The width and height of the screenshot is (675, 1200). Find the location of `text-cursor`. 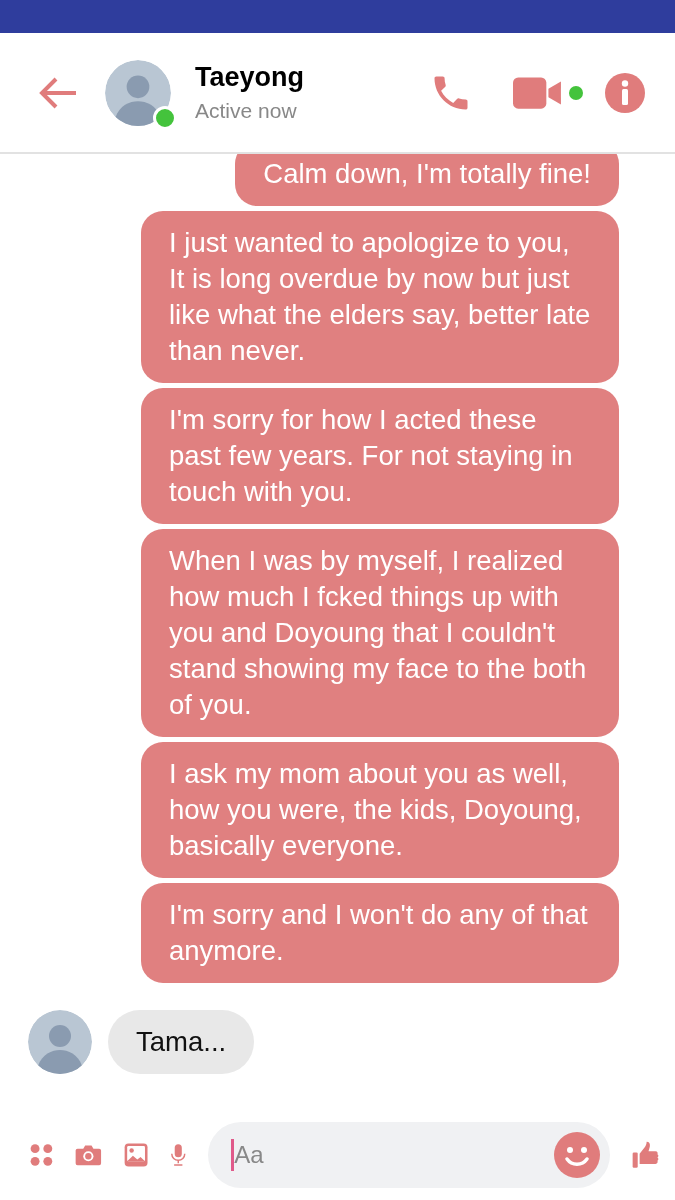

text-cursor is located at coordinates (233, 1155).